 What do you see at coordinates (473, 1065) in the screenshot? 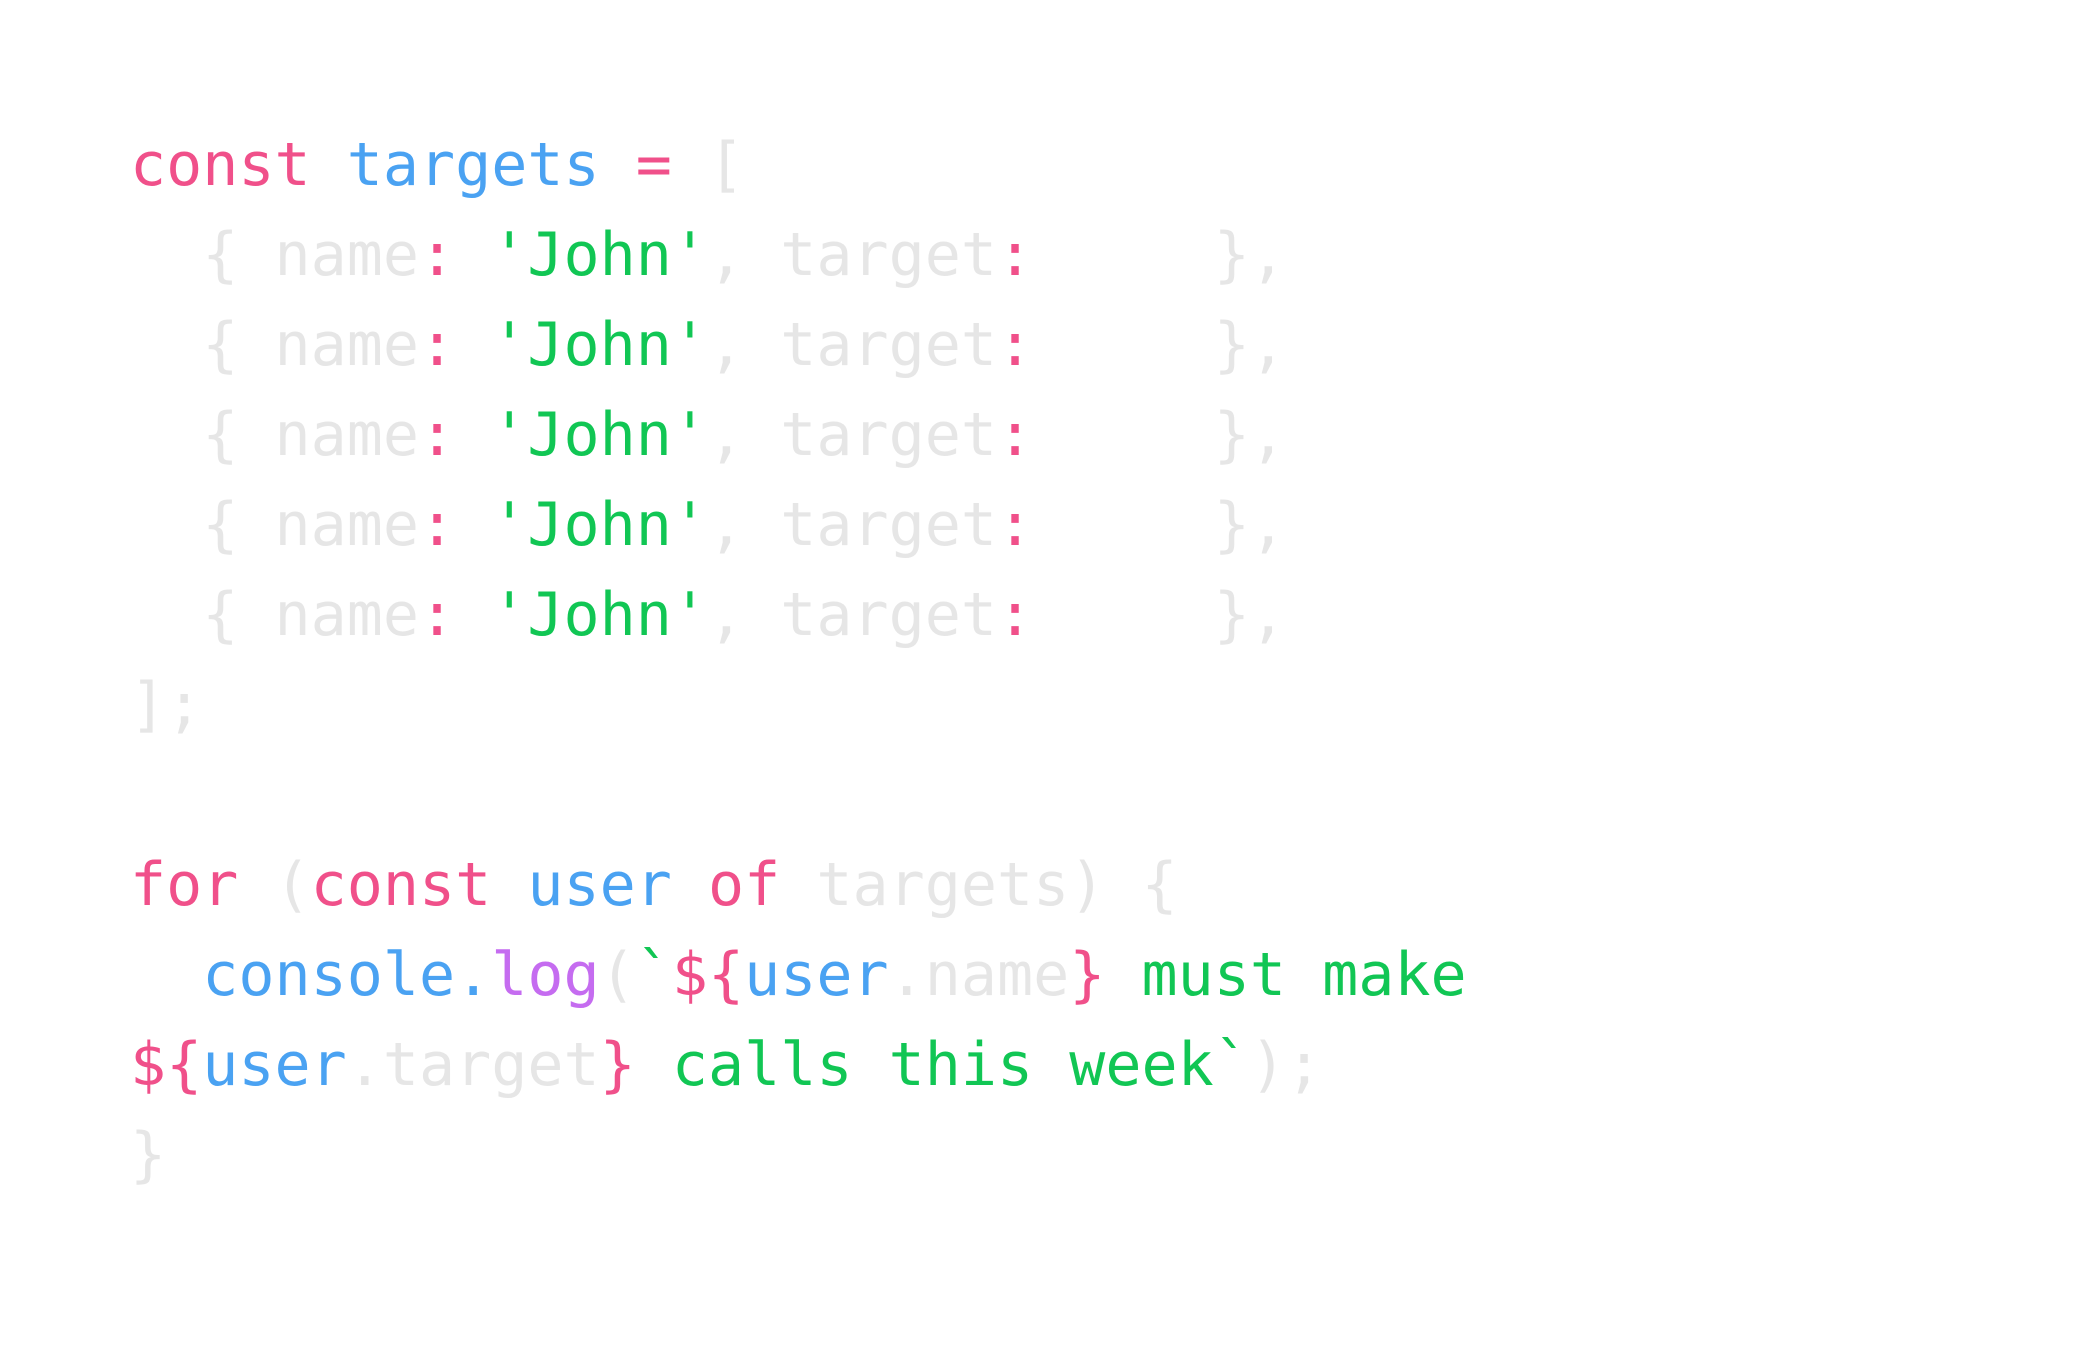
I see `code-token-dim: .target` at bounding box center [473, 1065].